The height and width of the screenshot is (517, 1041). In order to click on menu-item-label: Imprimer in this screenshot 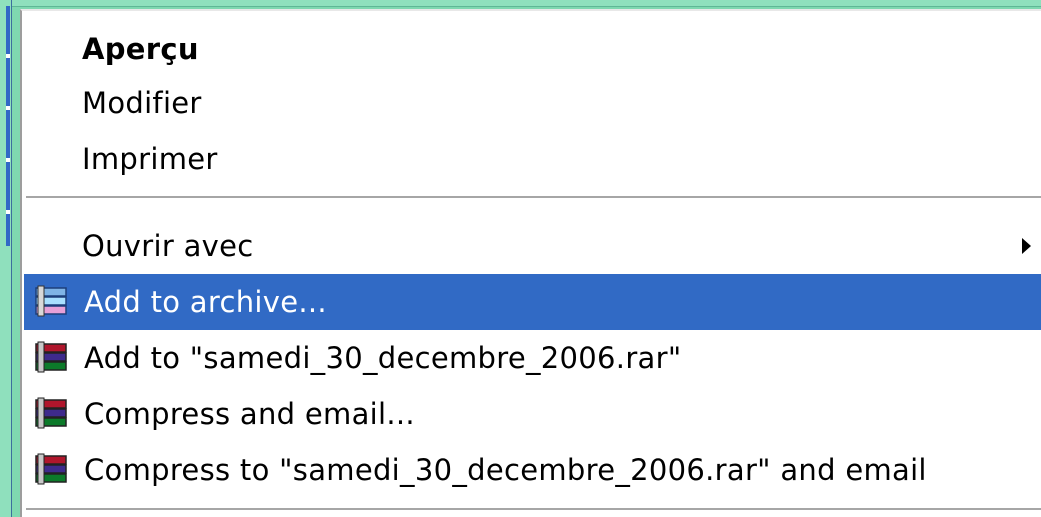, I will do `click(150, 159)`.